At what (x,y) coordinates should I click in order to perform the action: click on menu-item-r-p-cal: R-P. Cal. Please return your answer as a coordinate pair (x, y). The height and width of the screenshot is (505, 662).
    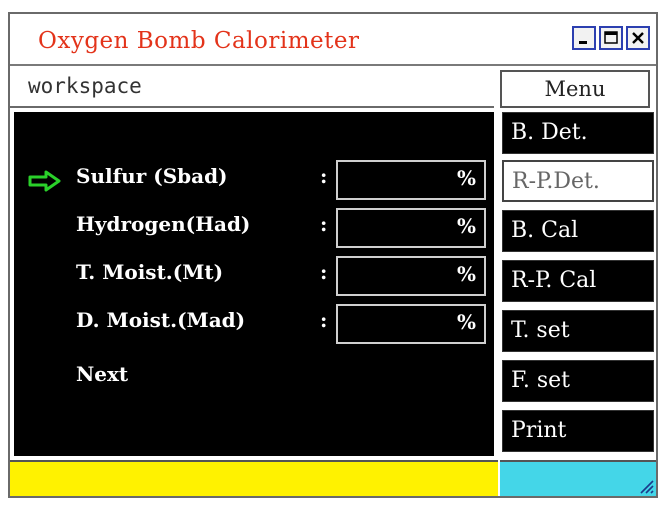
    Looking at the image, I should click on (578, 281).